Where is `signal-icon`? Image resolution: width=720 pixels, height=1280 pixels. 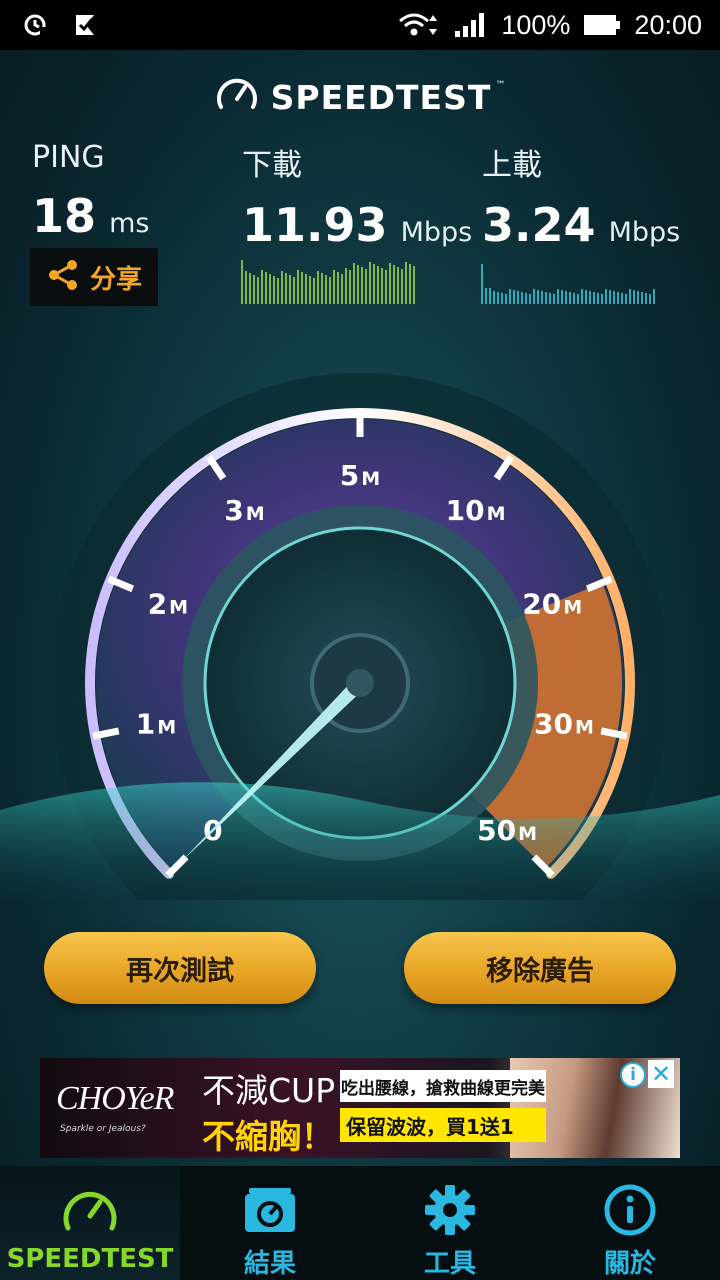 signal-icon is located at coordinates (471, 25).